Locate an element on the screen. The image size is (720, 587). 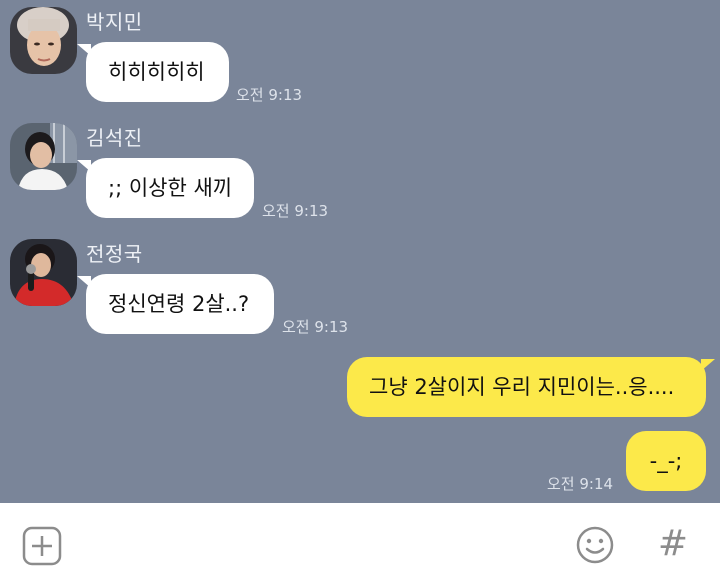
sender-name: 김석진 is located at coordinates (114, 138).